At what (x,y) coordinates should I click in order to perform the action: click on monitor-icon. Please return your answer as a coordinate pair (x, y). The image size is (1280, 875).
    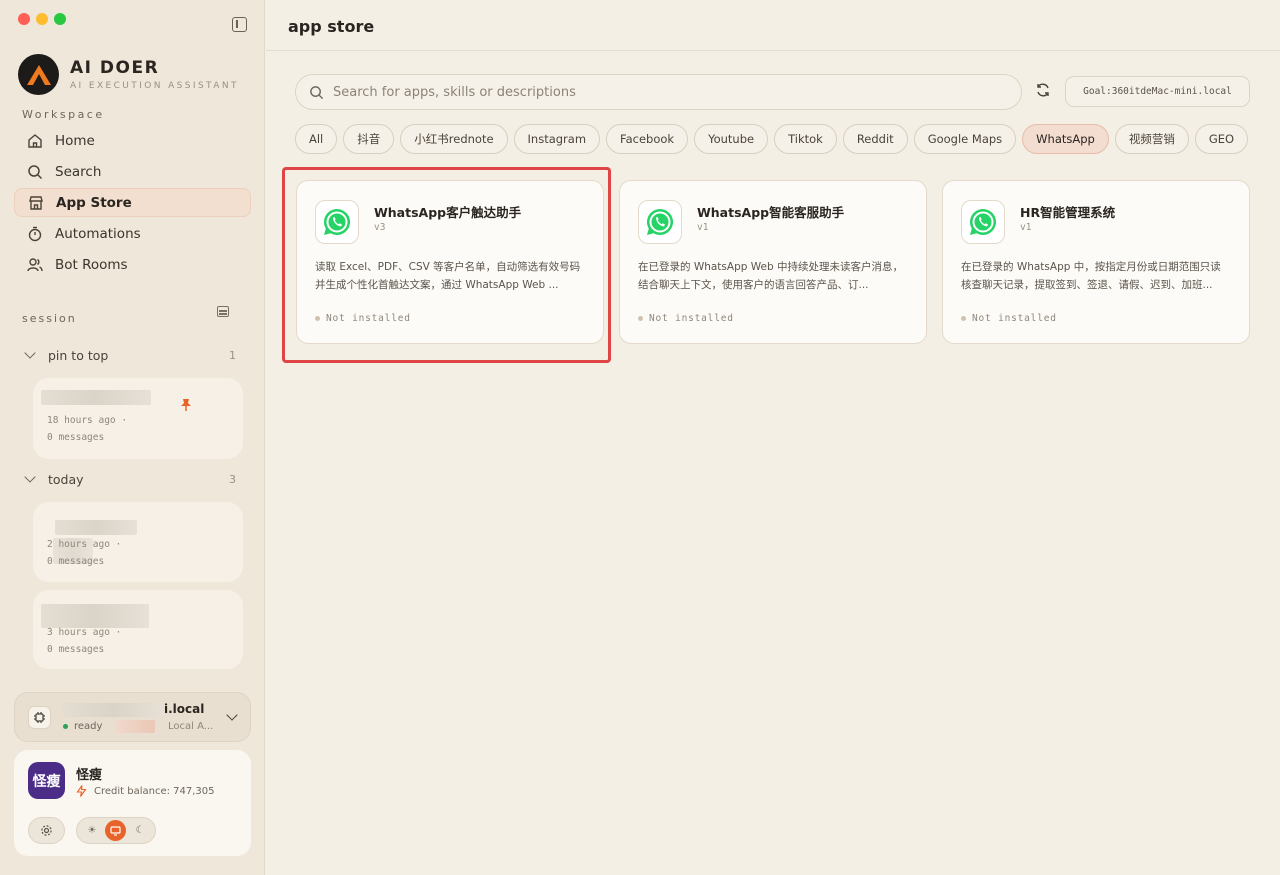
    Looking at the image, I should click on (116, 830).